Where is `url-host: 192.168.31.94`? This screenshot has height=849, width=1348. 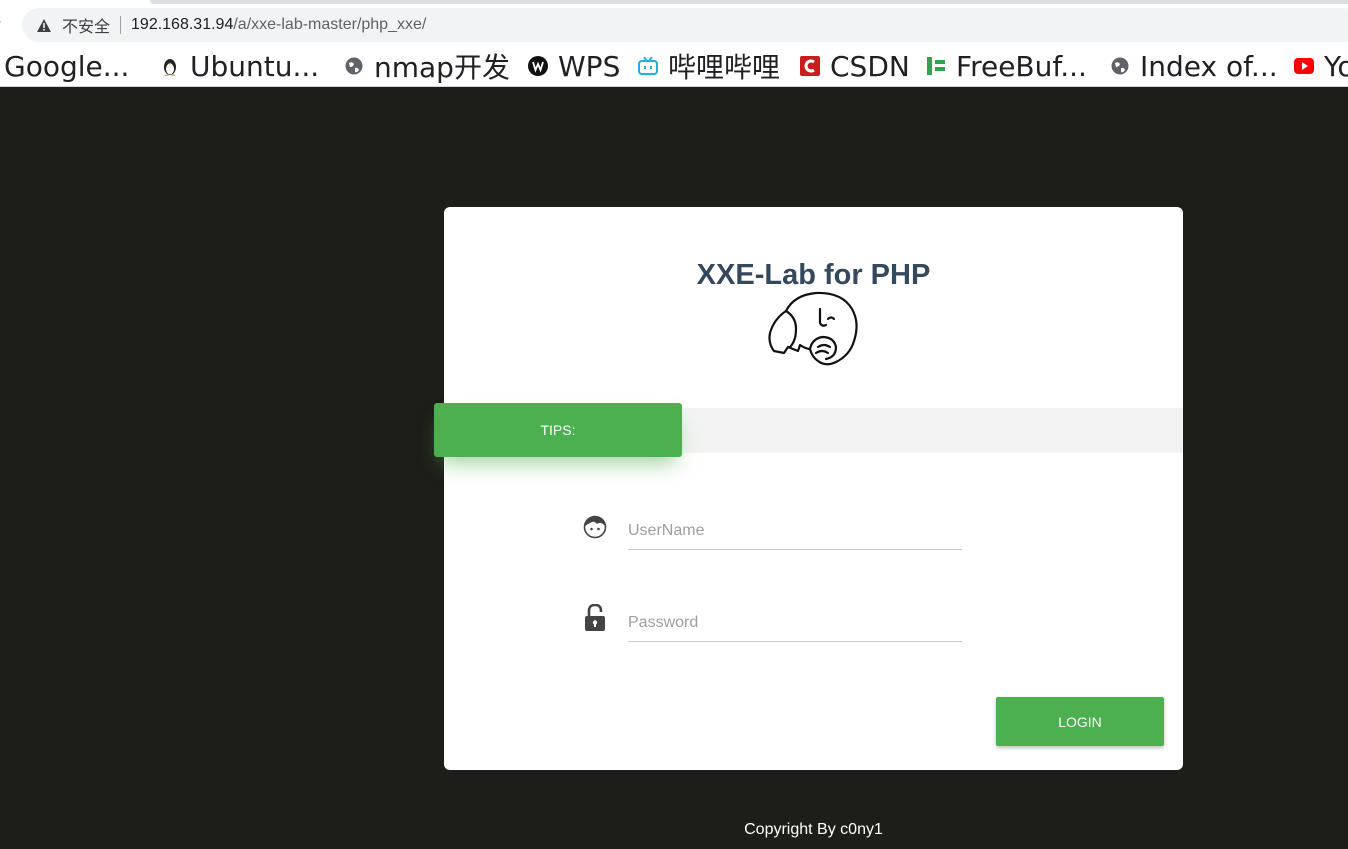 url-host: 192.168.31.94 is located at coordinates (182, 24).